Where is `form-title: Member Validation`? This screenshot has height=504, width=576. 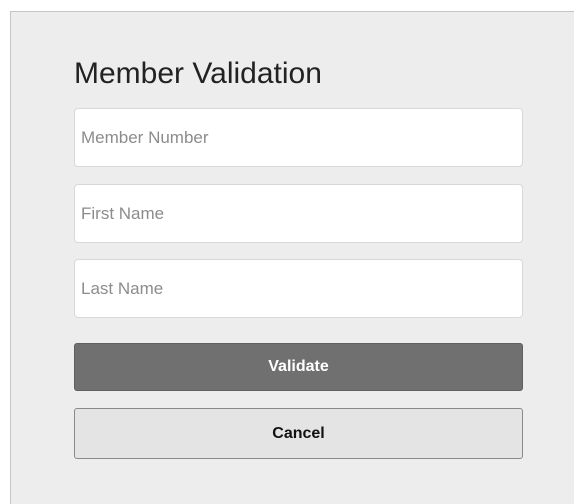 form-title: Member Validation is located at coordinates (198, 73).